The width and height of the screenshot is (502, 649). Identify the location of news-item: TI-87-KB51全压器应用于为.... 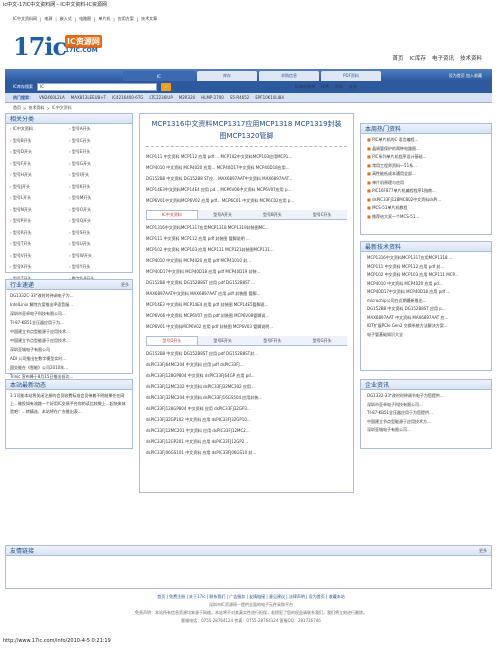
(69, 322).